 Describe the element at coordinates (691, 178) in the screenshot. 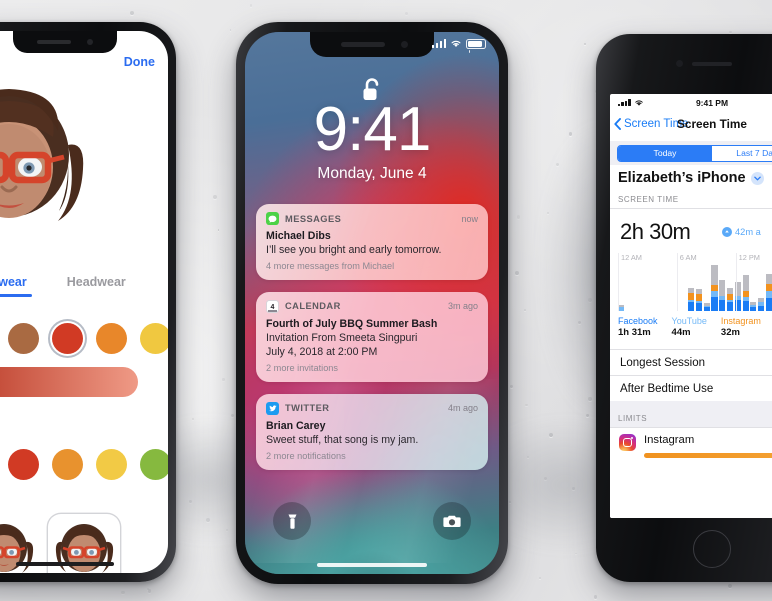

I see `device-selector: Elizabeth’s iPhone` at that location.